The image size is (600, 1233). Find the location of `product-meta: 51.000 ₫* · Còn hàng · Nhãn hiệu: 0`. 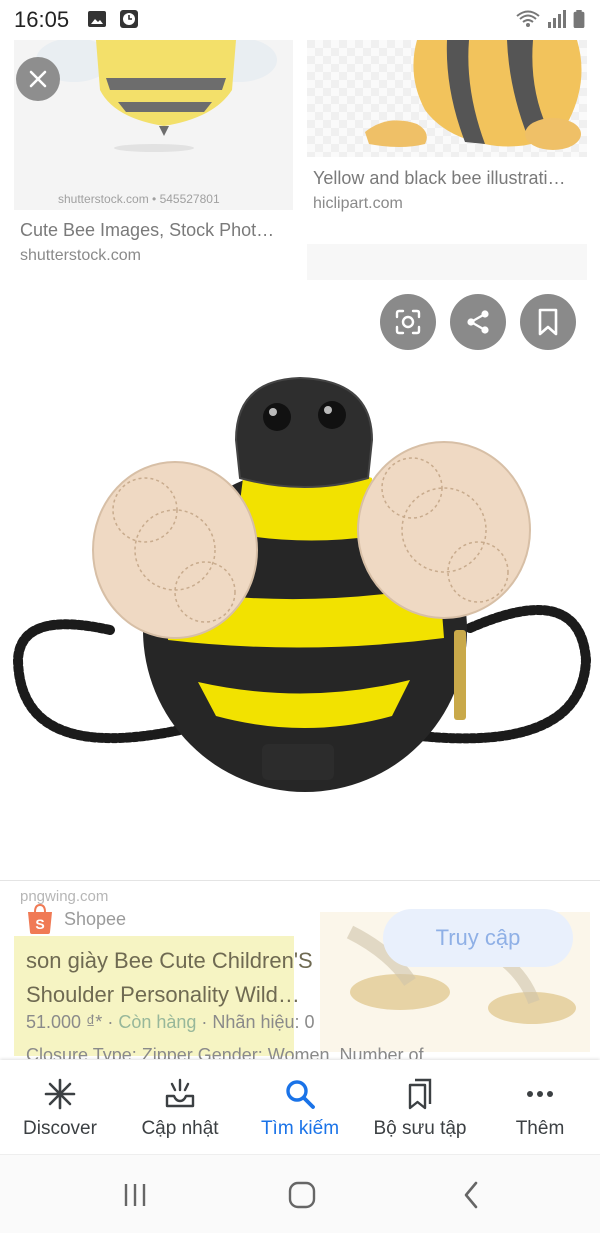

product-meta: 51.000 ₫* · Còn hàng · Nhãn hiệu: 0 is located at coordinates (170, 1022).